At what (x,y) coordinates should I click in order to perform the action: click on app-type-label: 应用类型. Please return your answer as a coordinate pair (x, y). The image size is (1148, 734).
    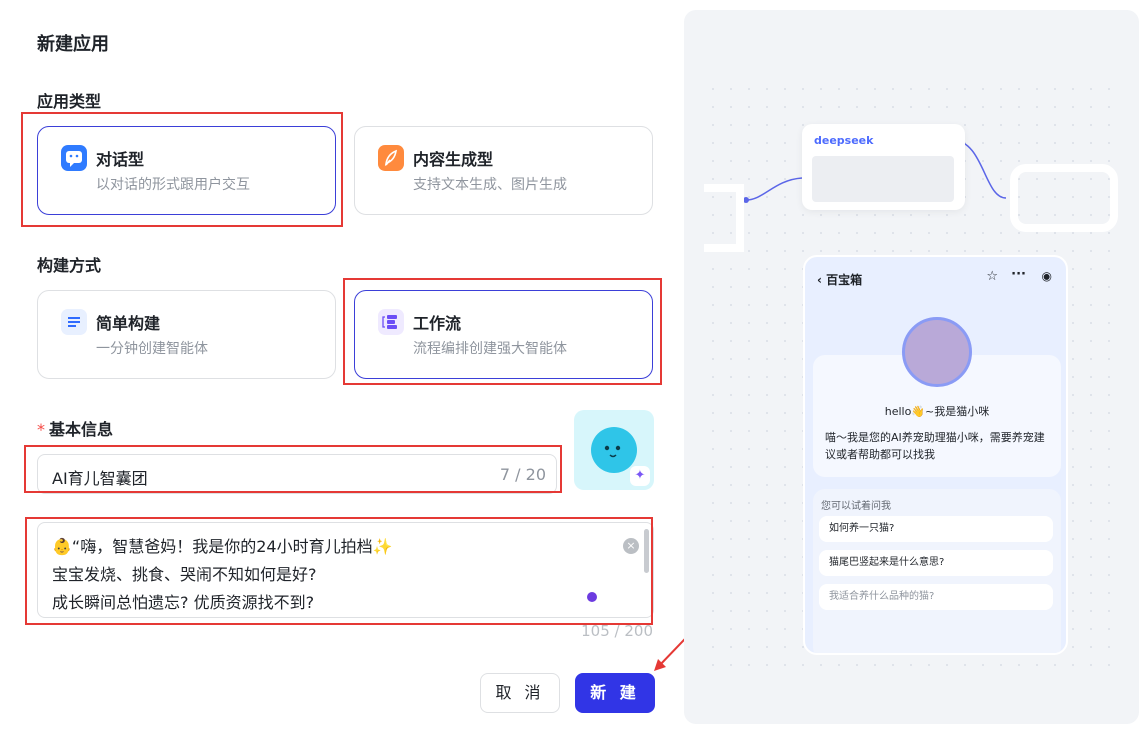
    Looking at the image, I should click on (69, 101).